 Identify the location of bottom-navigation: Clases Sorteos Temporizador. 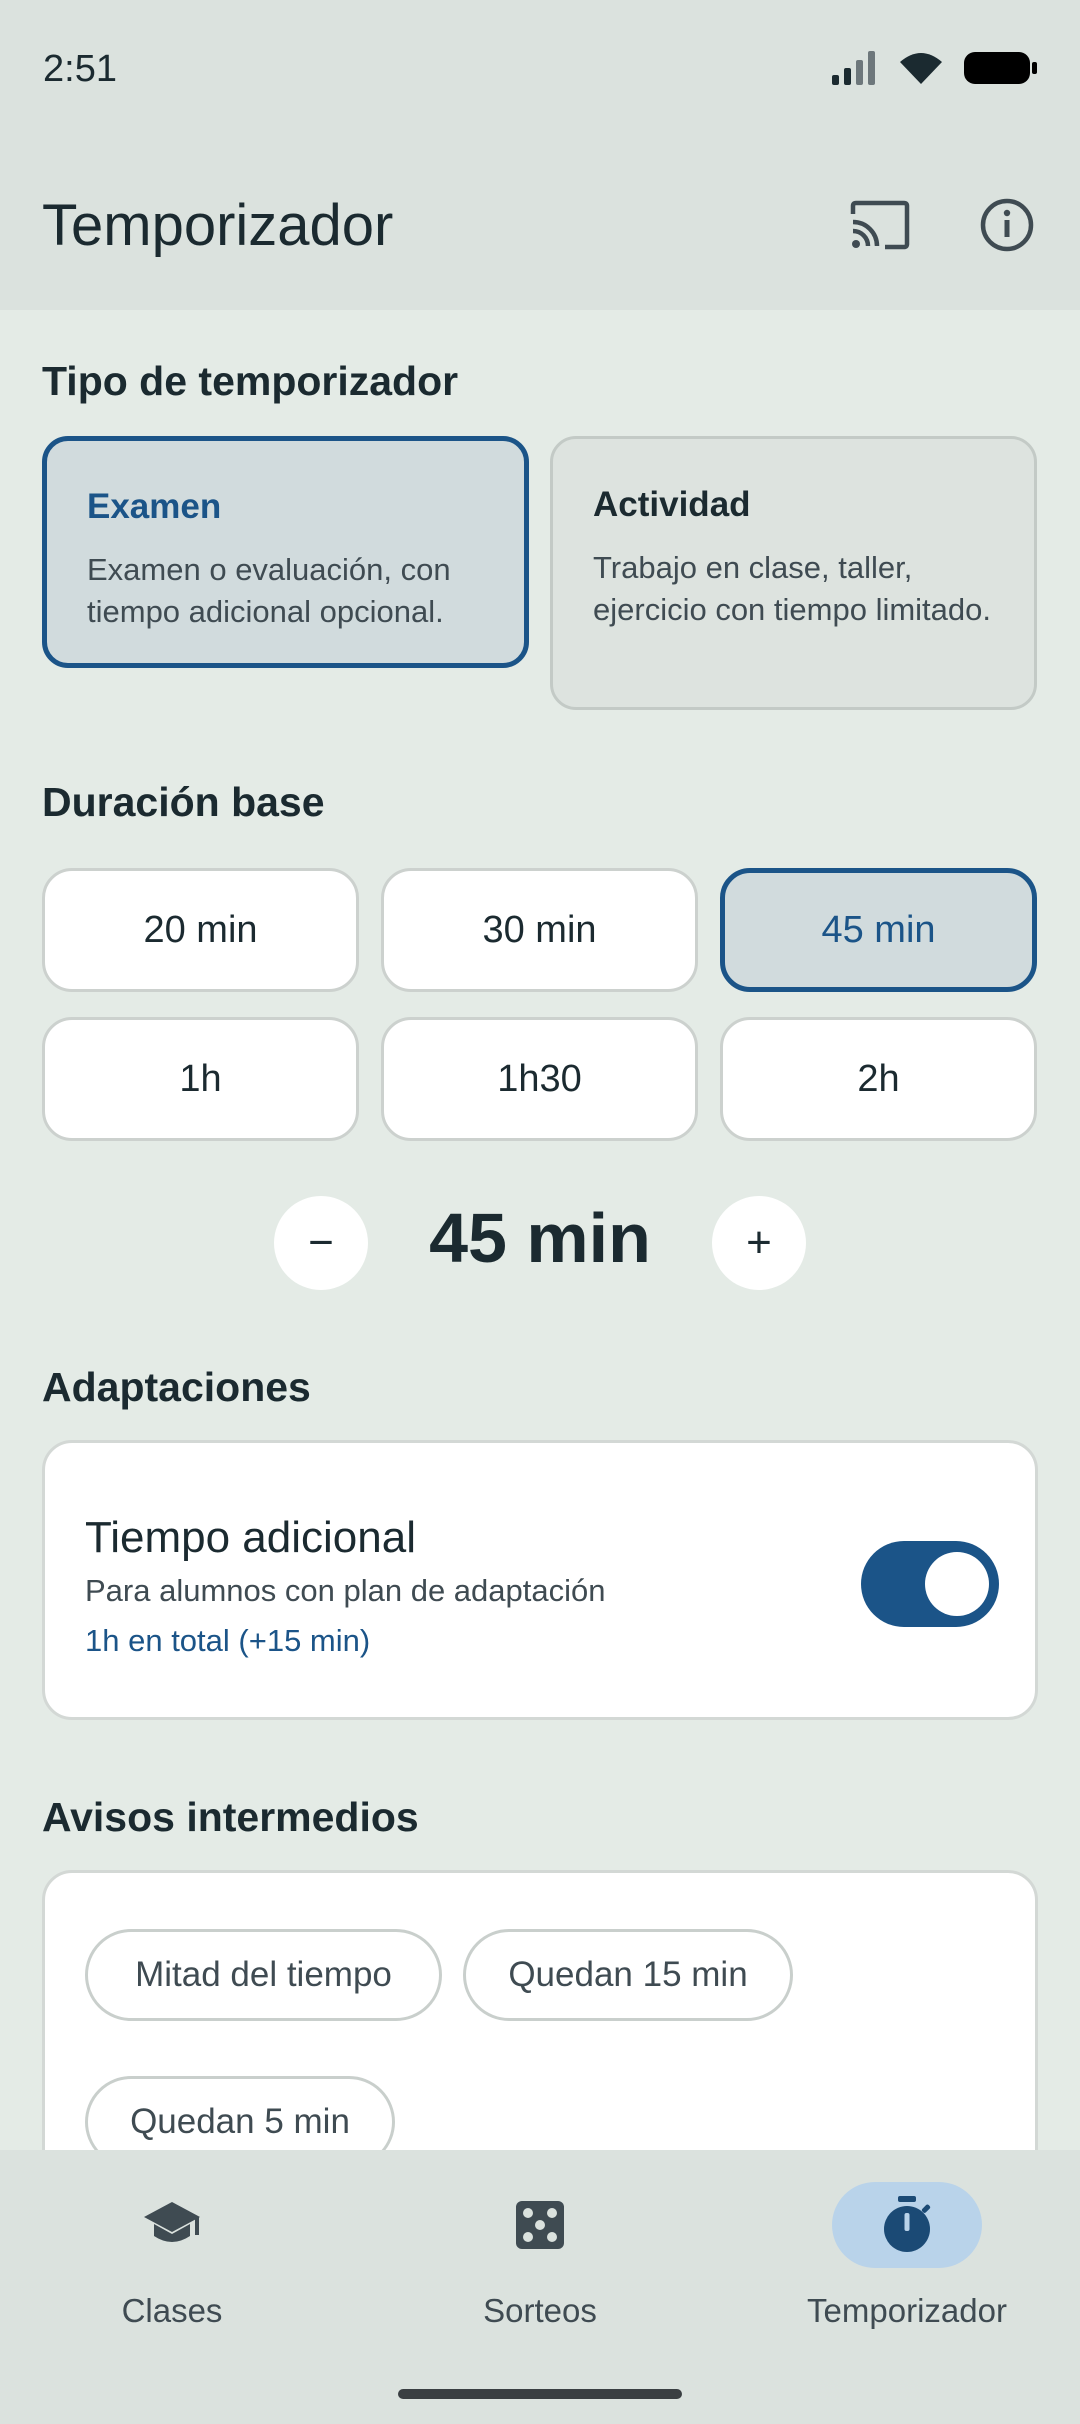
(540, 2287).